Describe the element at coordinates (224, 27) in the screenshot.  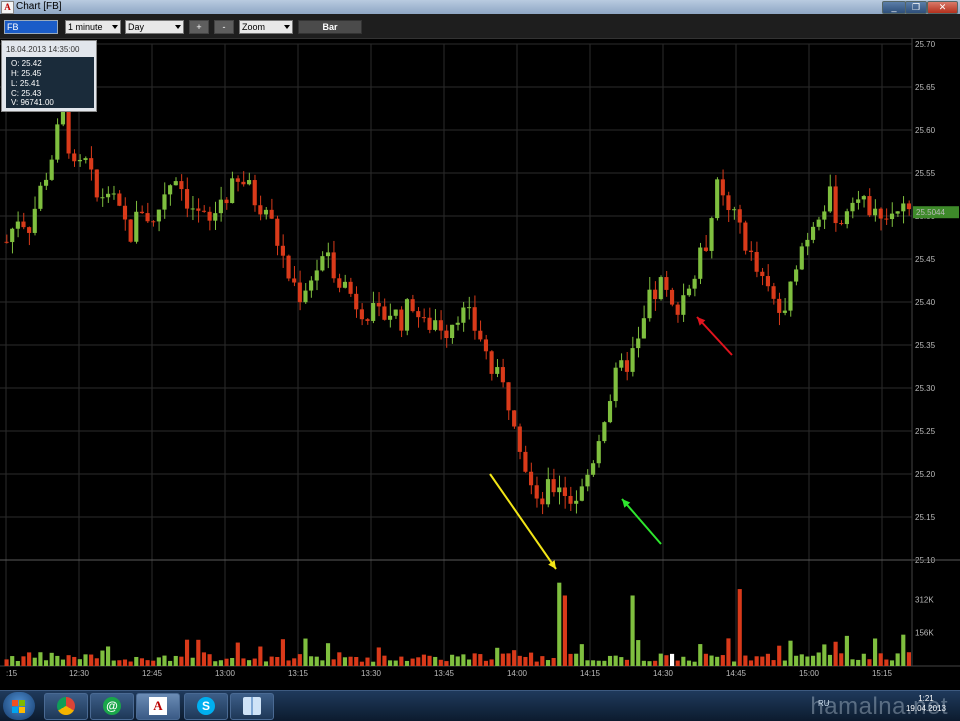
I see `zoom-out-button: -` at that location.